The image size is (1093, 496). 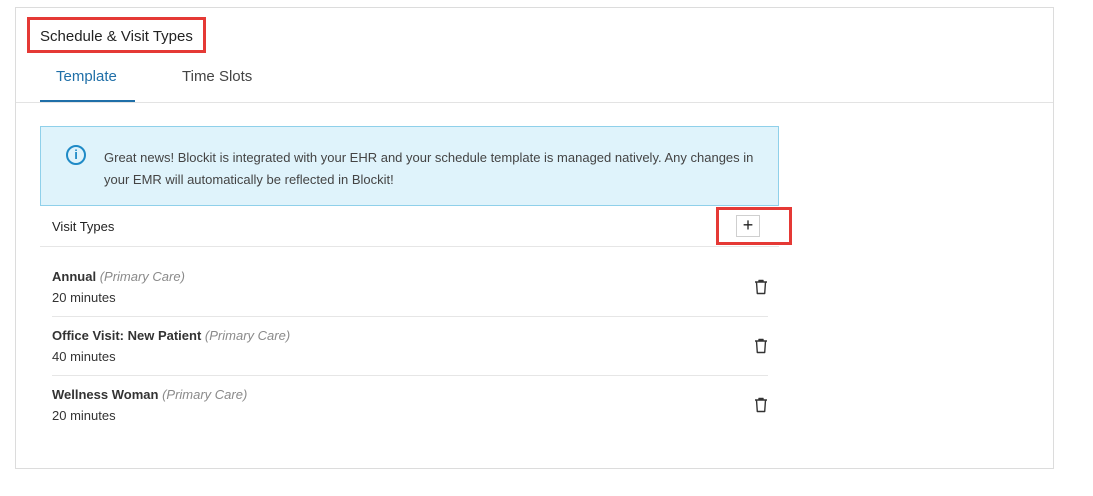 I want to click on visit-type-name-wrap: Office Visit: New Patient (Primary Care), so click(x=171, y=335).